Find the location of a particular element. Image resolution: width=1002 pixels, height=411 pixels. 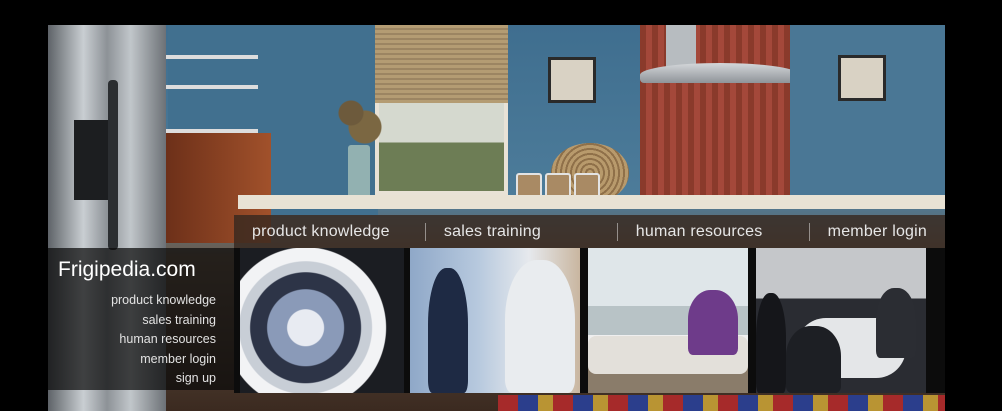

woman-on-sofa is located at coordinates (713, 322).